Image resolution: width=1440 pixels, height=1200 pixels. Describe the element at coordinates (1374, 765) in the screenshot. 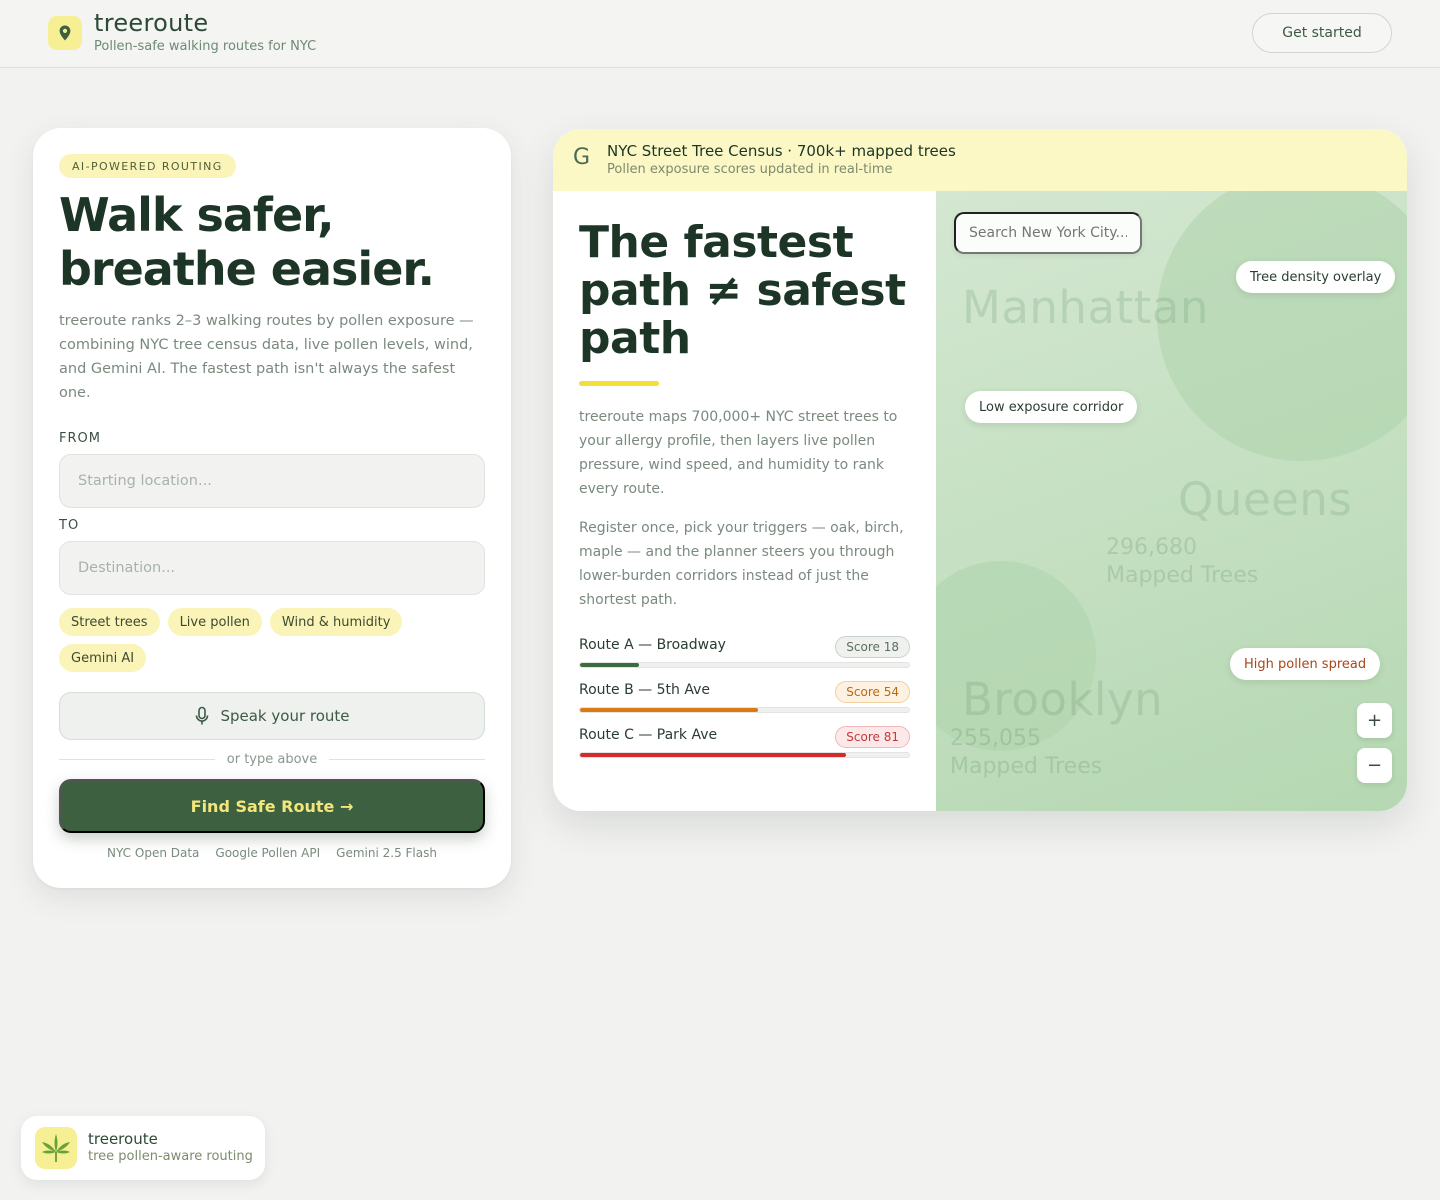

I see `zoom-out-button: −` at that location.